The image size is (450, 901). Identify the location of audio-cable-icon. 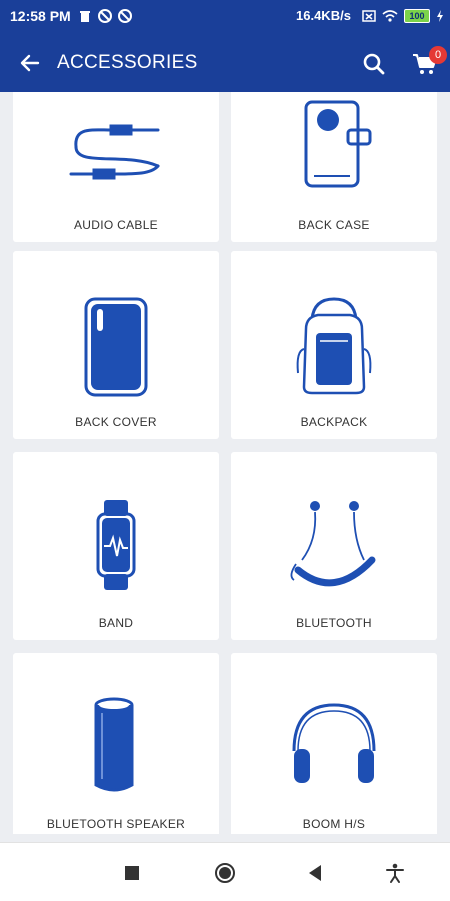
(114, 152).